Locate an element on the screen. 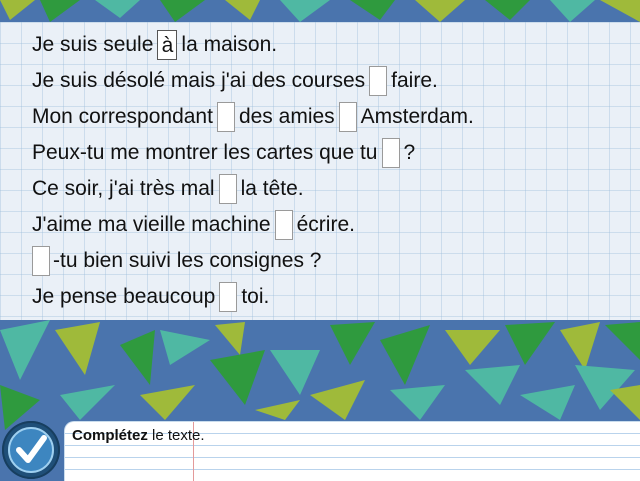 Image resolution: width=640 pixels, height=481 pixels. checkmark-icon is located at coordinates (31, 449).